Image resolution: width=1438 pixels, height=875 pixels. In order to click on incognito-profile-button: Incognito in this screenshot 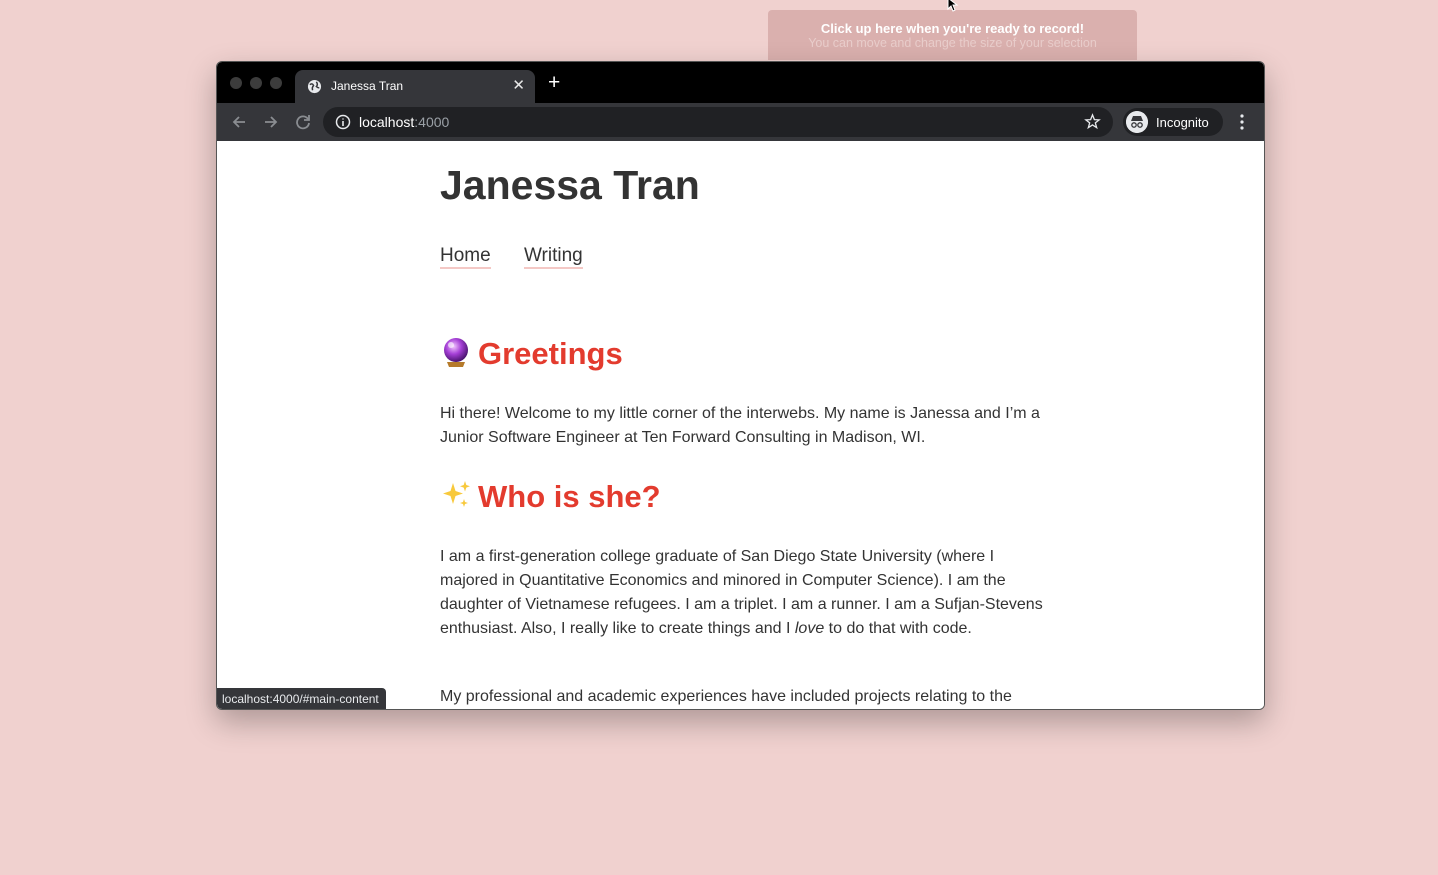, I will do `click(1173, 122)`.